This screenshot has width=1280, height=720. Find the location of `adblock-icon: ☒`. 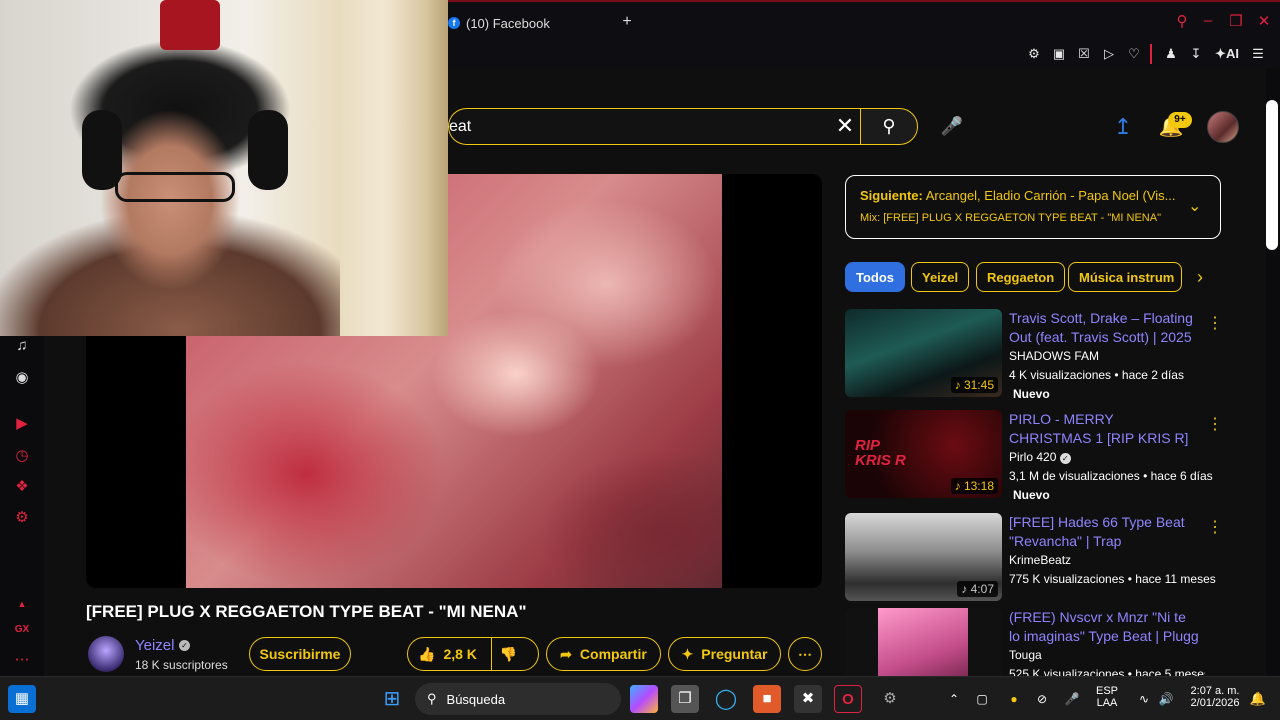

adblock-icon: ☒ is located at coordinates (1084, 54).